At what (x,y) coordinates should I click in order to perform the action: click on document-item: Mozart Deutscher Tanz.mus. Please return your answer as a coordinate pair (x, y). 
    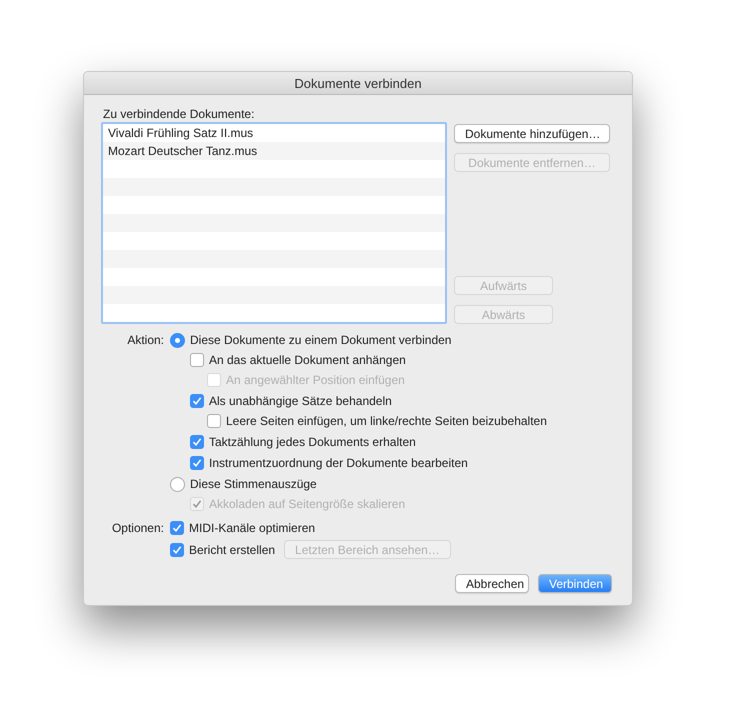
    Looking at the image, I should click on (274, 151).